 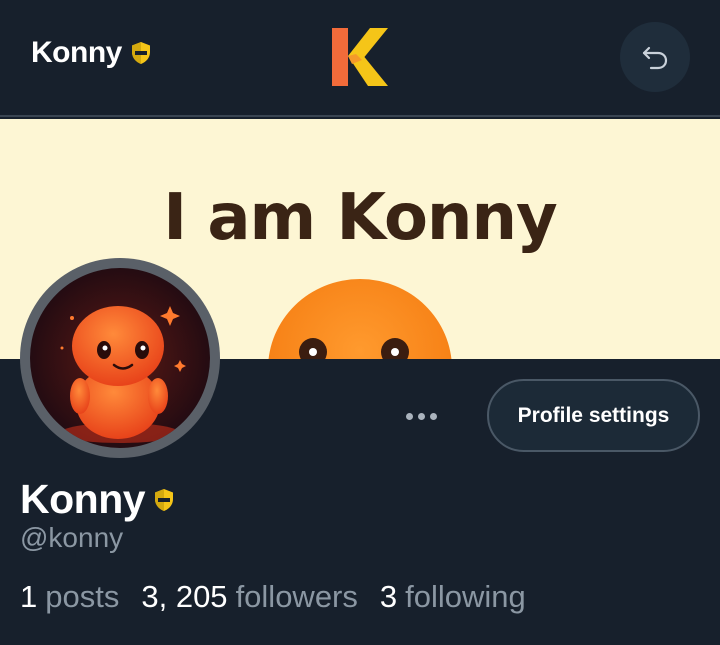 I want to click on display-name-text: Konny, so click(x=83, y=499).